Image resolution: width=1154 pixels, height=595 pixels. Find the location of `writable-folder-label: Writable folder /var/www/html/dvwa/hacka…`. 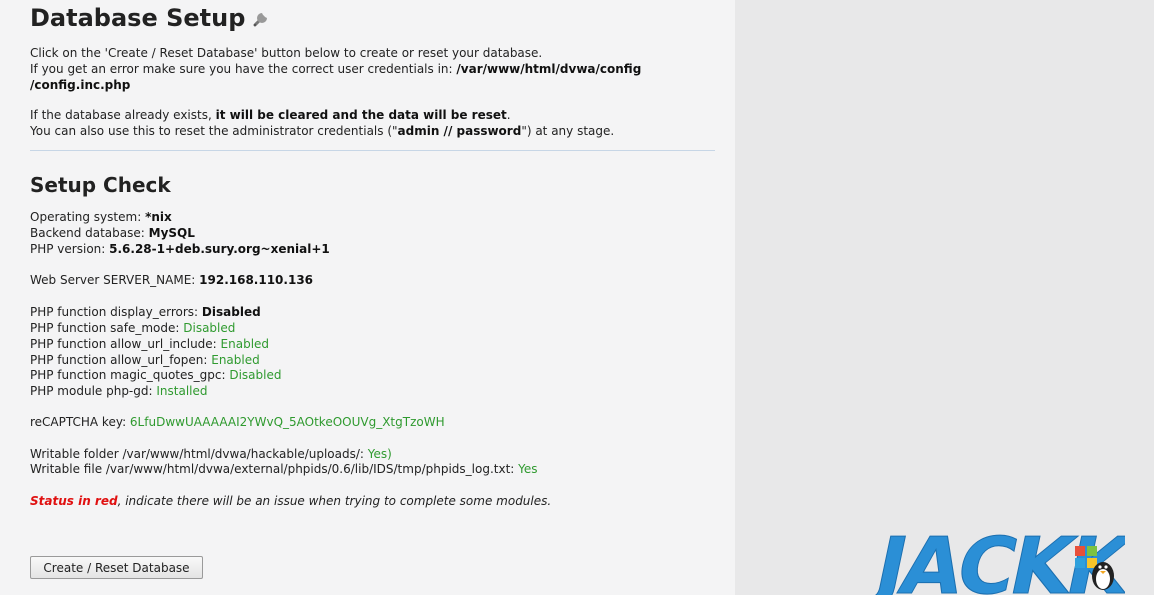

writable-folder-label: Writable folder /var/www/html/dvwa/hacka… is located at coordinates (199, 454).